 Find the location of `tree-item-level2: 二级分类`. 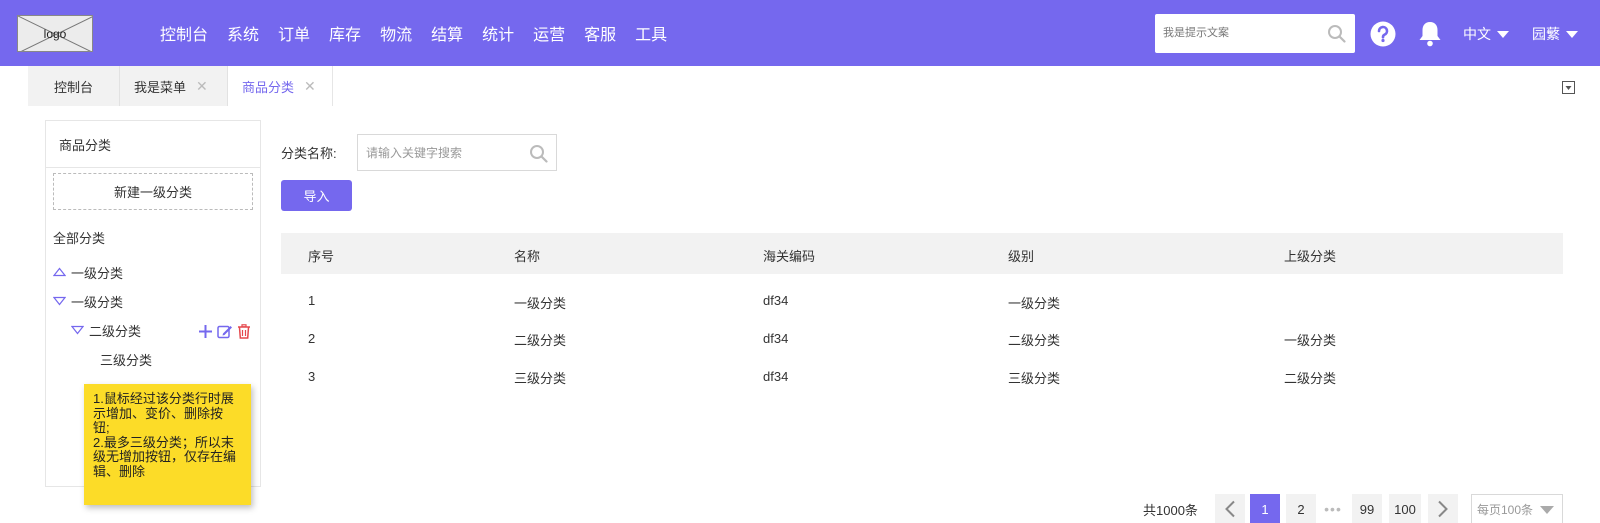

tree-item-level2: 二级分类 is located at coordinates (106, 330).